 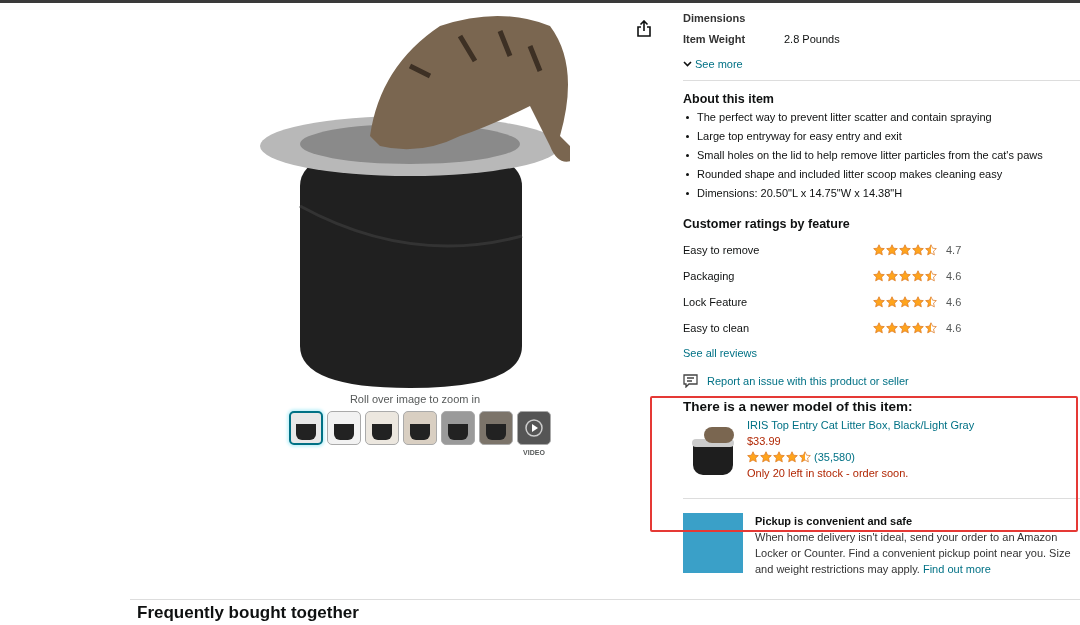 I want to click on feature-label: Lock Feature, so click(x=716, y=302).